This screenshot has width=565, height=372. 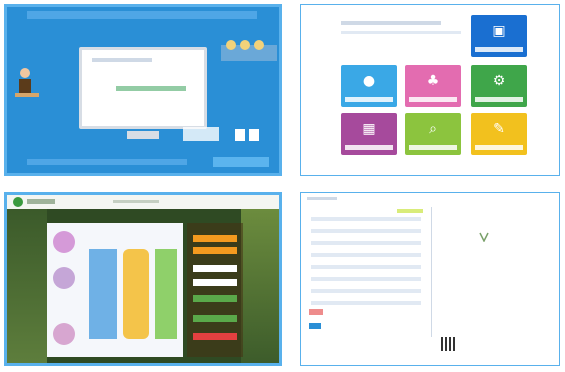 I want to click on dashboard-subheading, so click(x=401, y=32).